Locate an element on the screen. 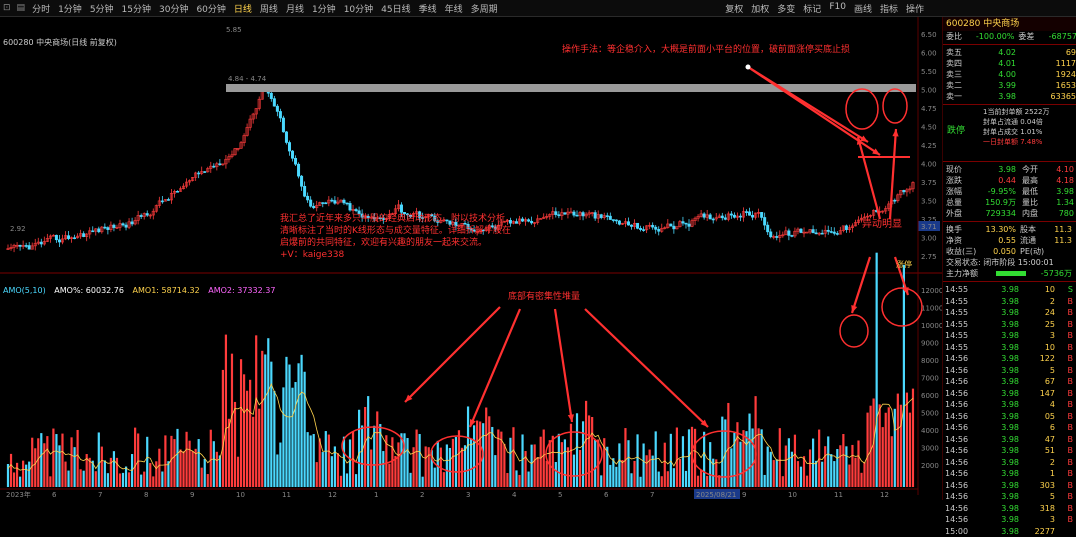 The height and width of the screenshot is (537, 1076). main-net-label: 主力净额 is located at coordinates (969, 273).